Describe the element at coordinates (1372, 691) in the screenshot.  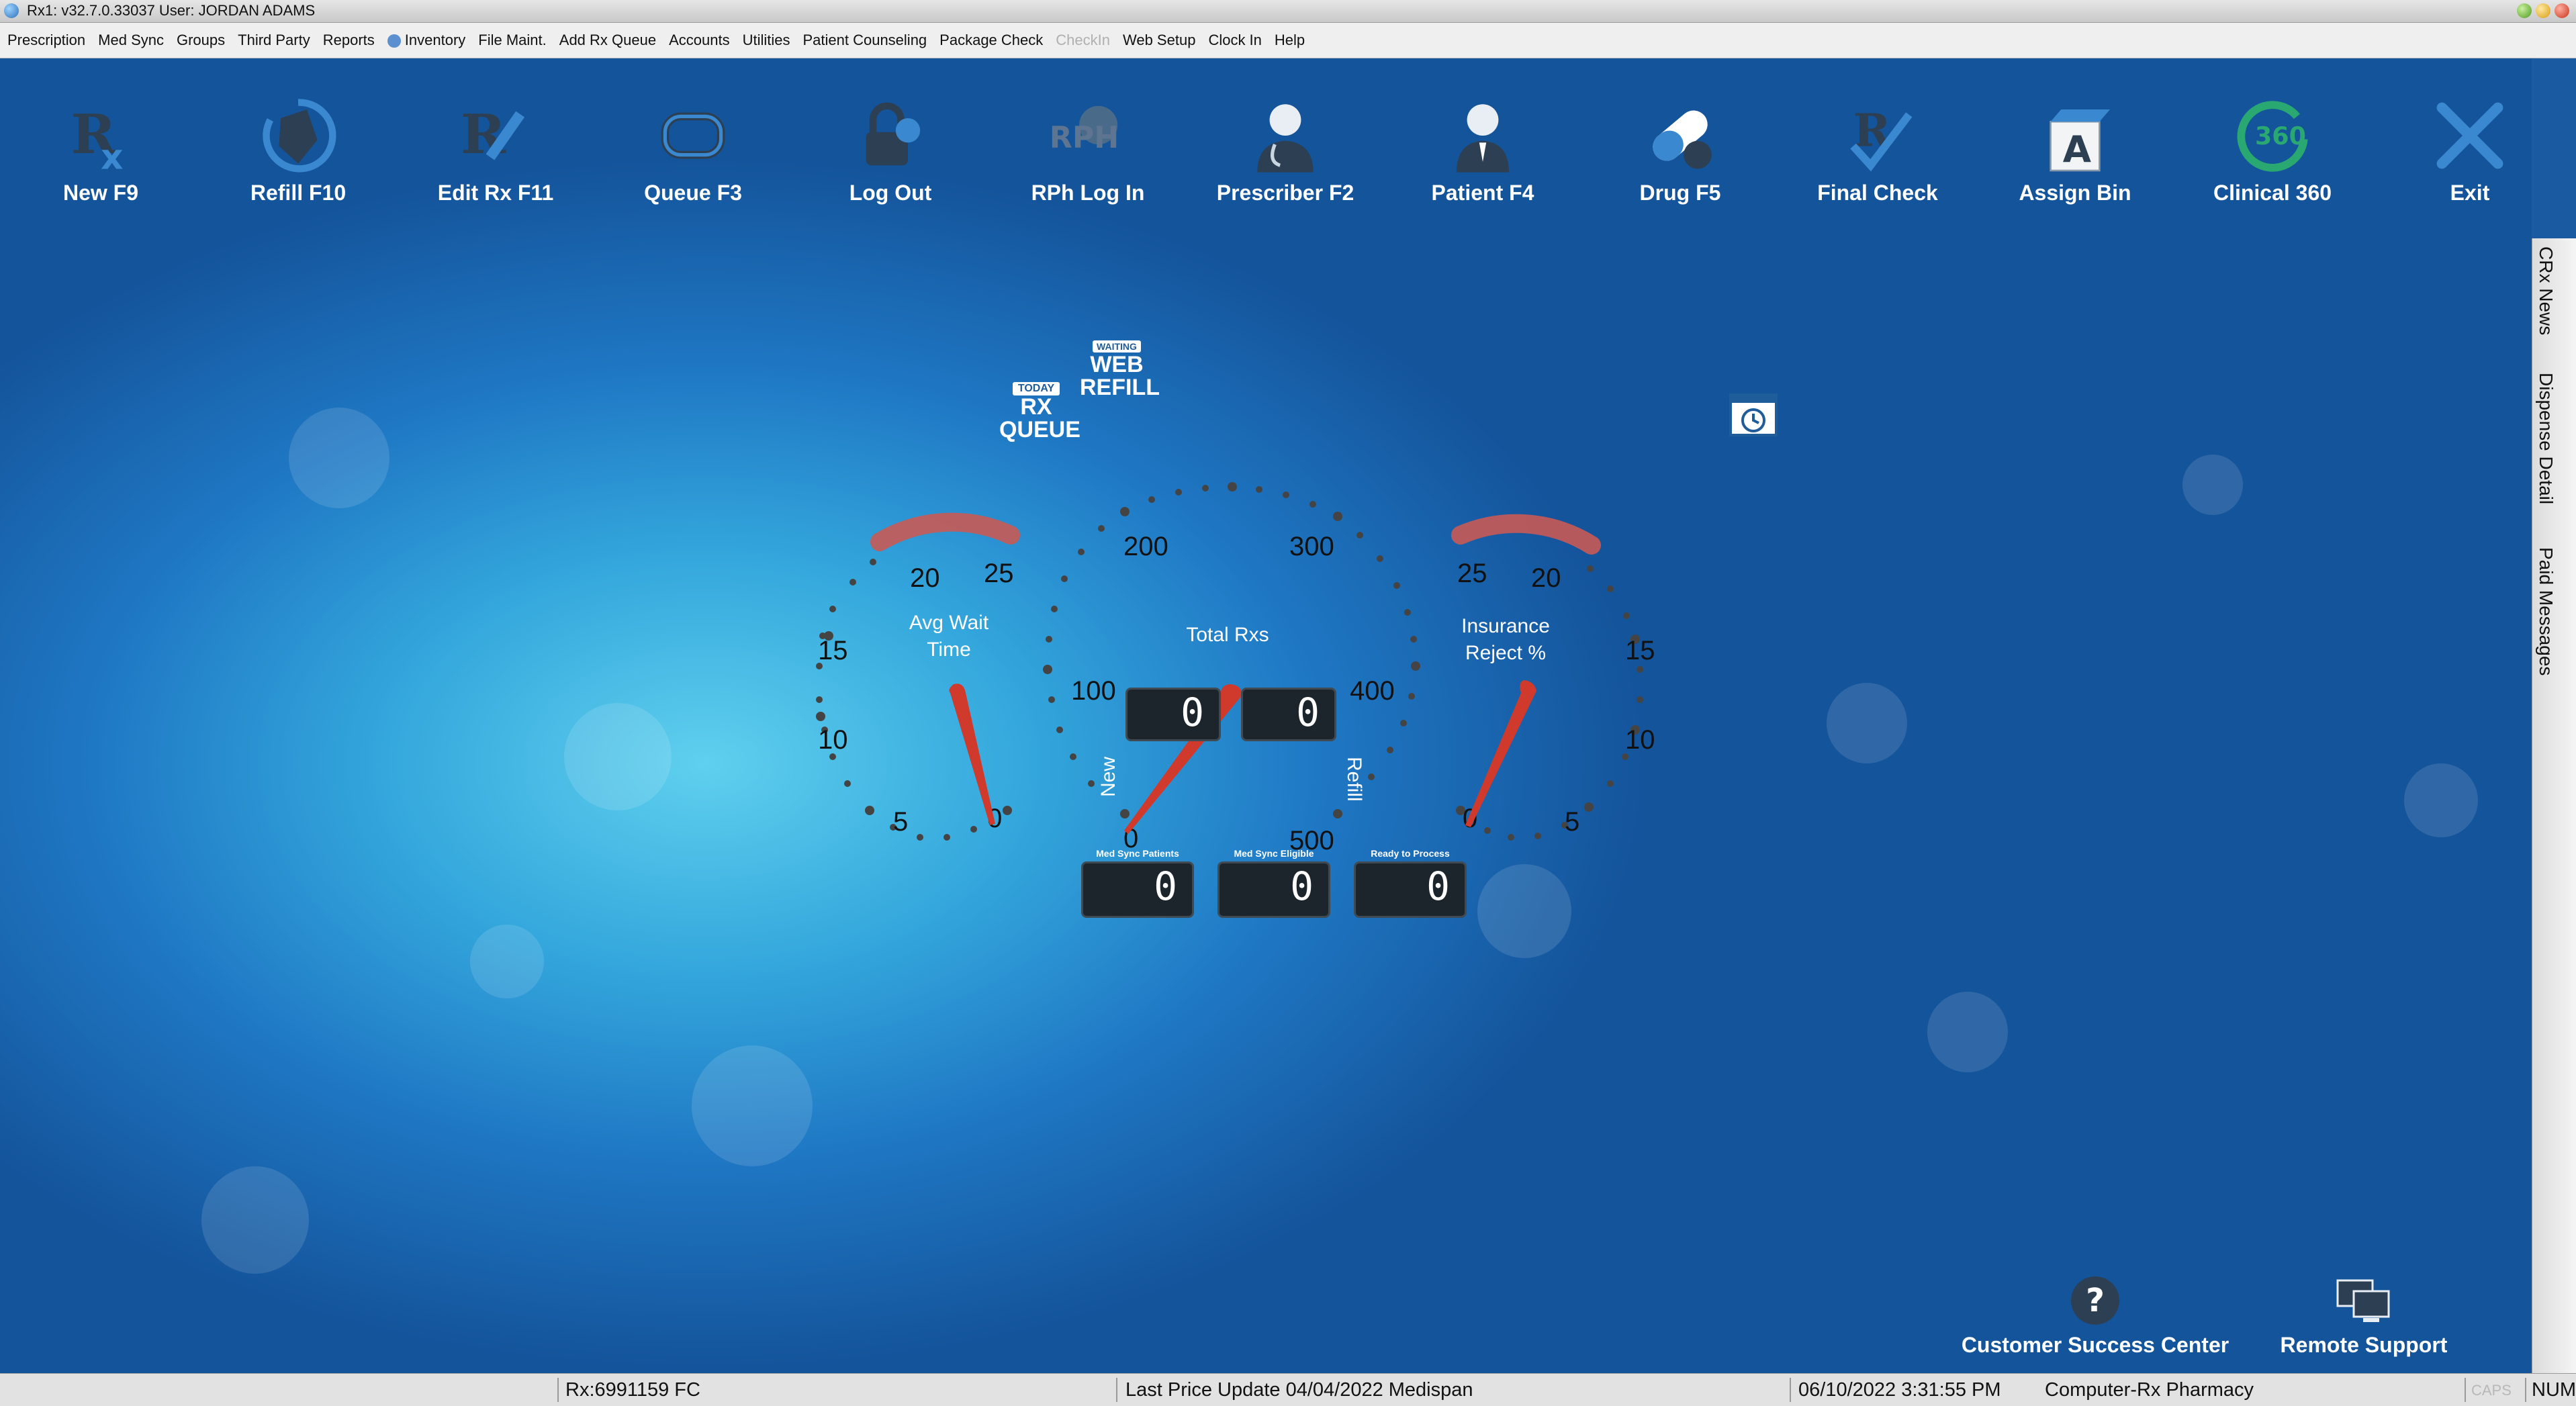
I see `total-rxs-tick-400: 400` at that location.